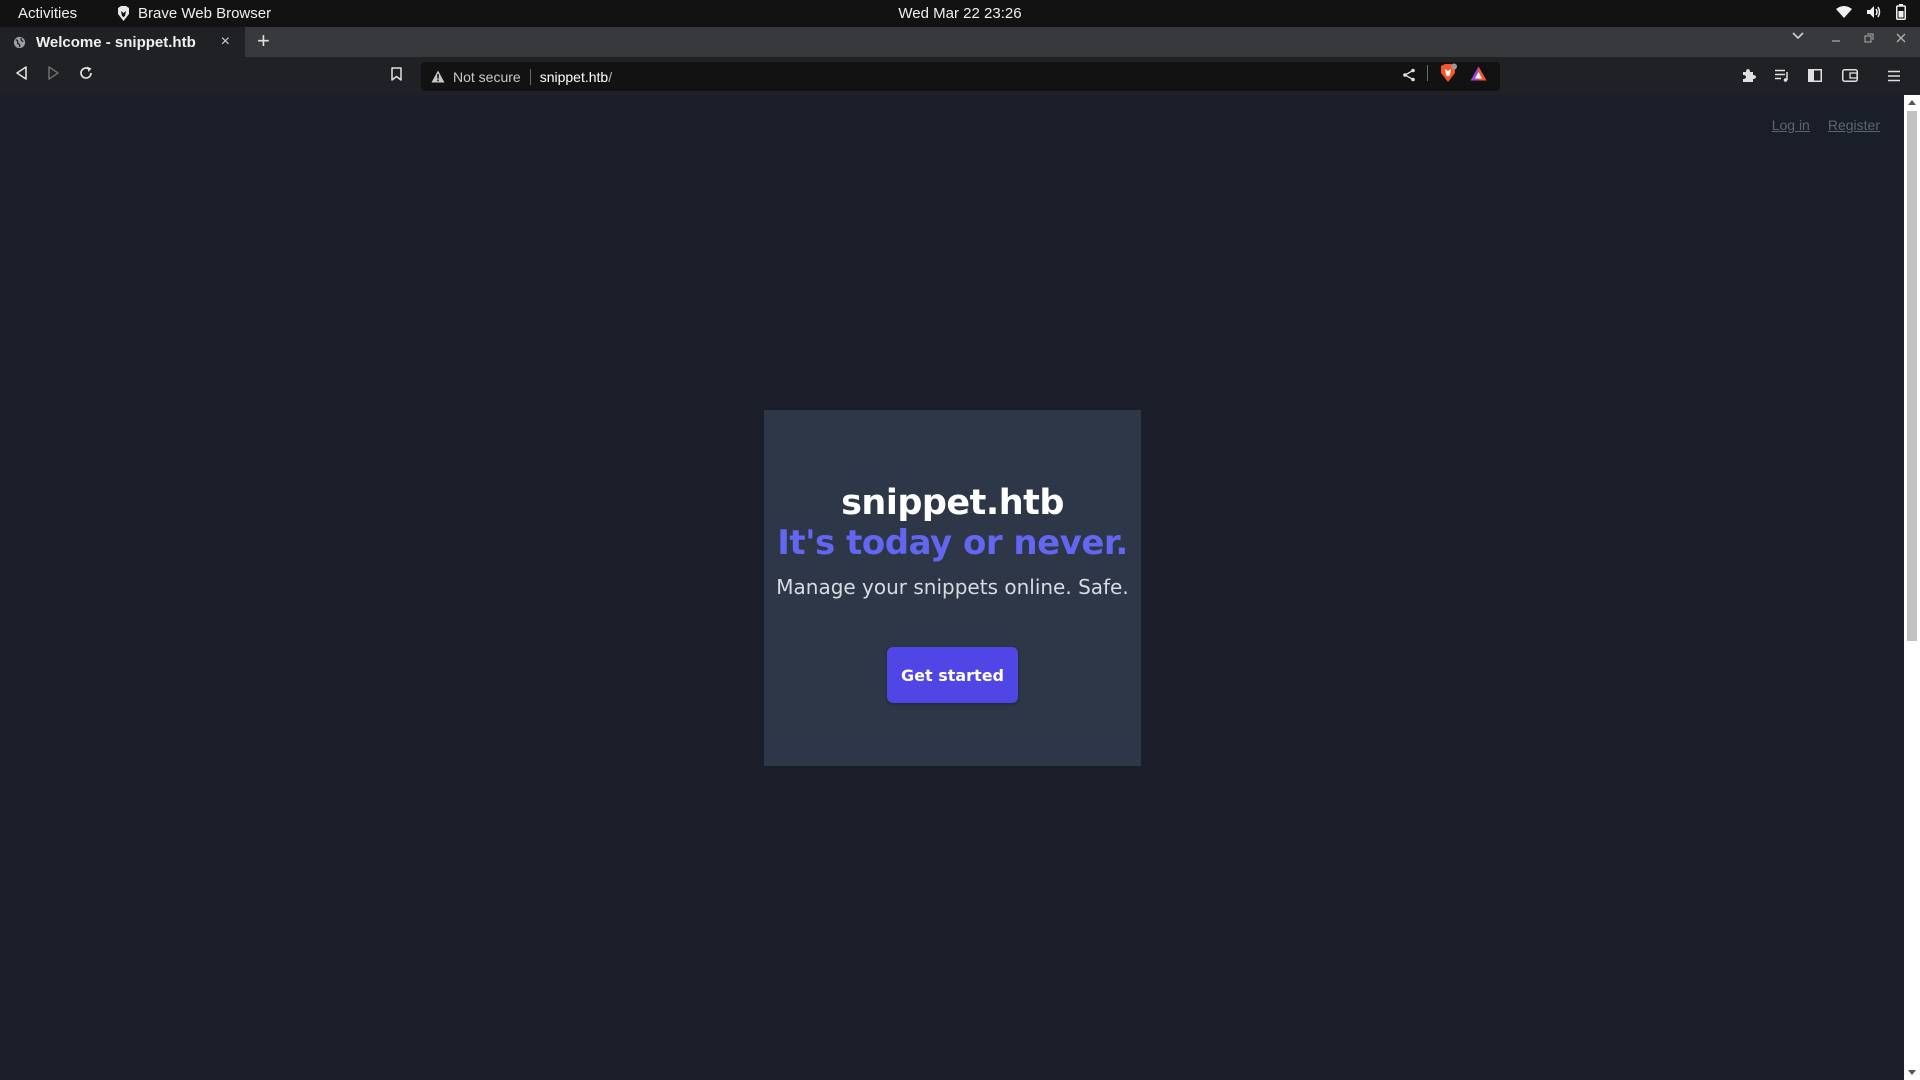 This screenshot has height=1080, width=1920. Describe the element at coordinates (205, 13) in the screenshot. I see `app-name: Brave Web Browser` at that location.